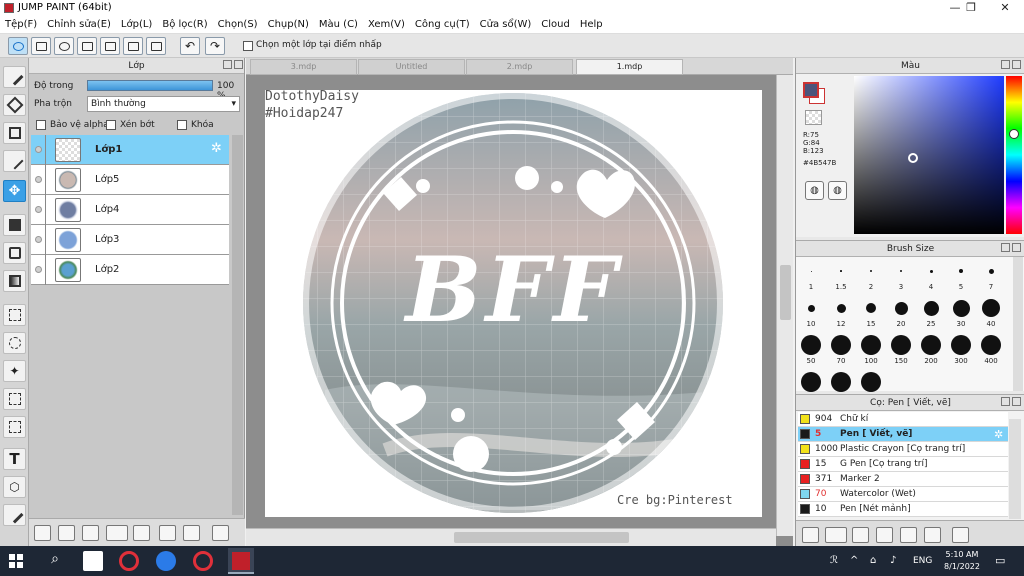 The height and width of the screenshot is (576, 1024). Describe the element at coordinates (248, 46) in the screenshot. I see `select-layer-at-click-checkbox` at that location.